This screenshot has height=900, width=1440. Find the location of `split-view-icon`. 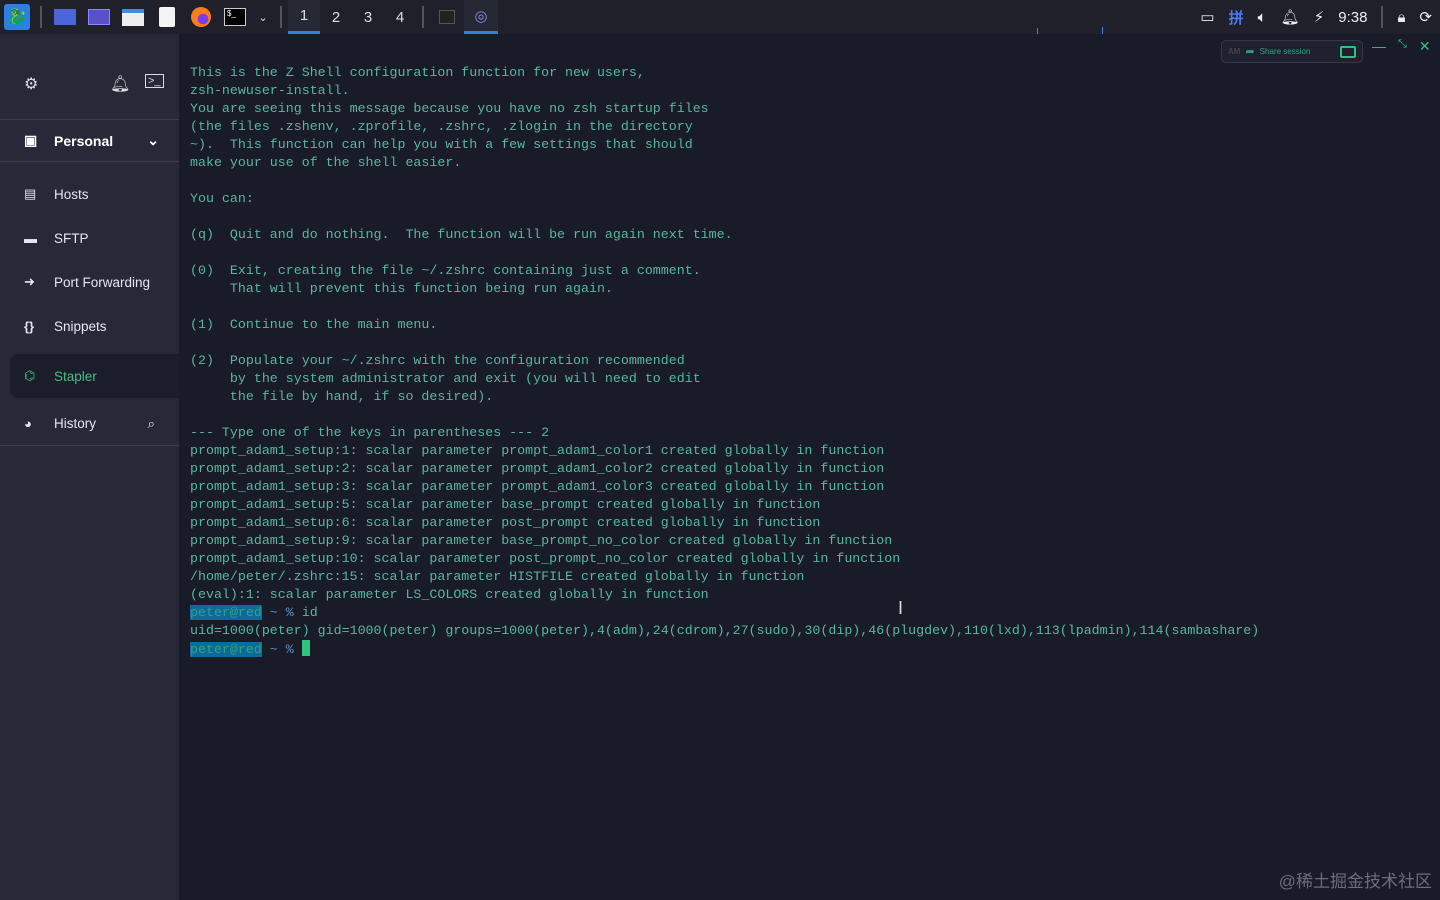

split-view-icon is located at coordinates (1348, 51).